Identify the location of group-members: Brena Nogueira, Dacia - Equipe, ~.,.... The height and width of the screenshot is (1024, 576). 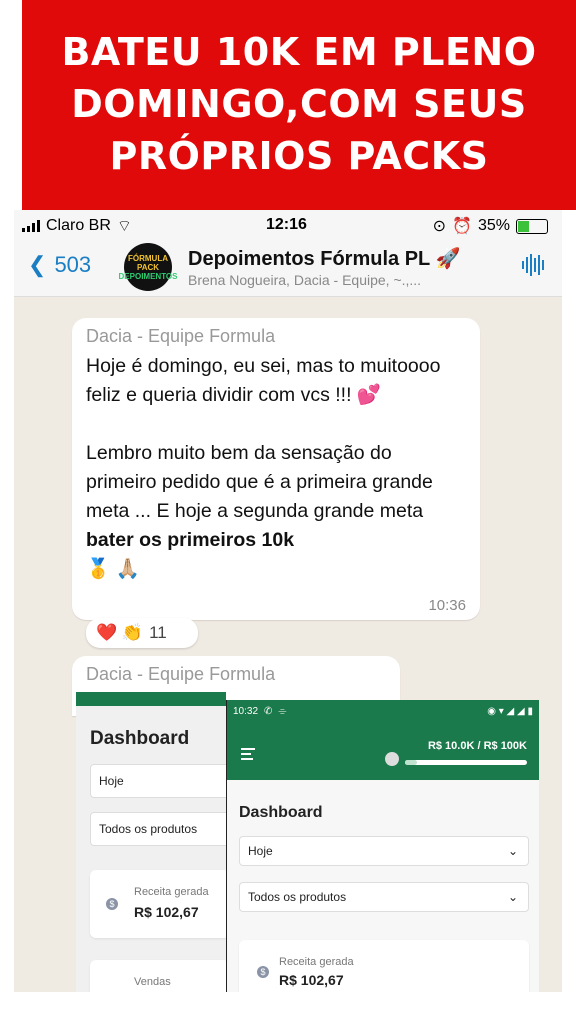
(305, 280).